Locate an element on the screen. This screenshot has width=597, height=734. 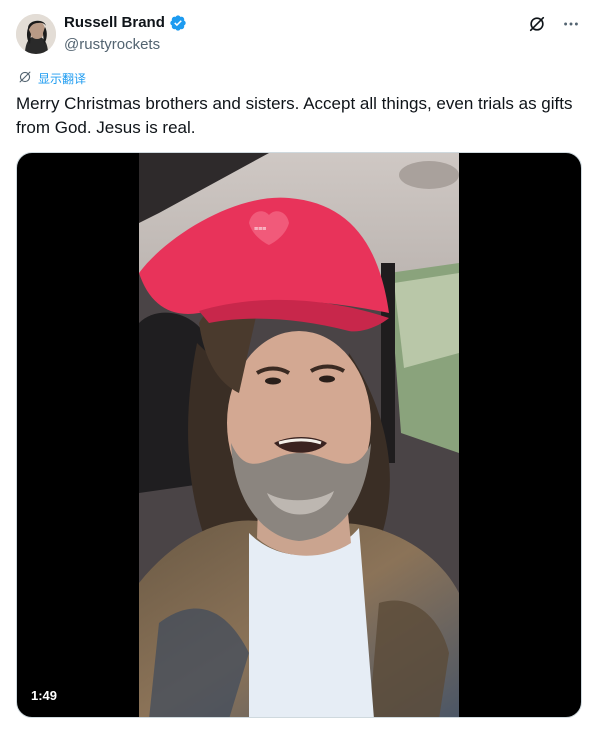
avatar is located at coordinates (36, 34).